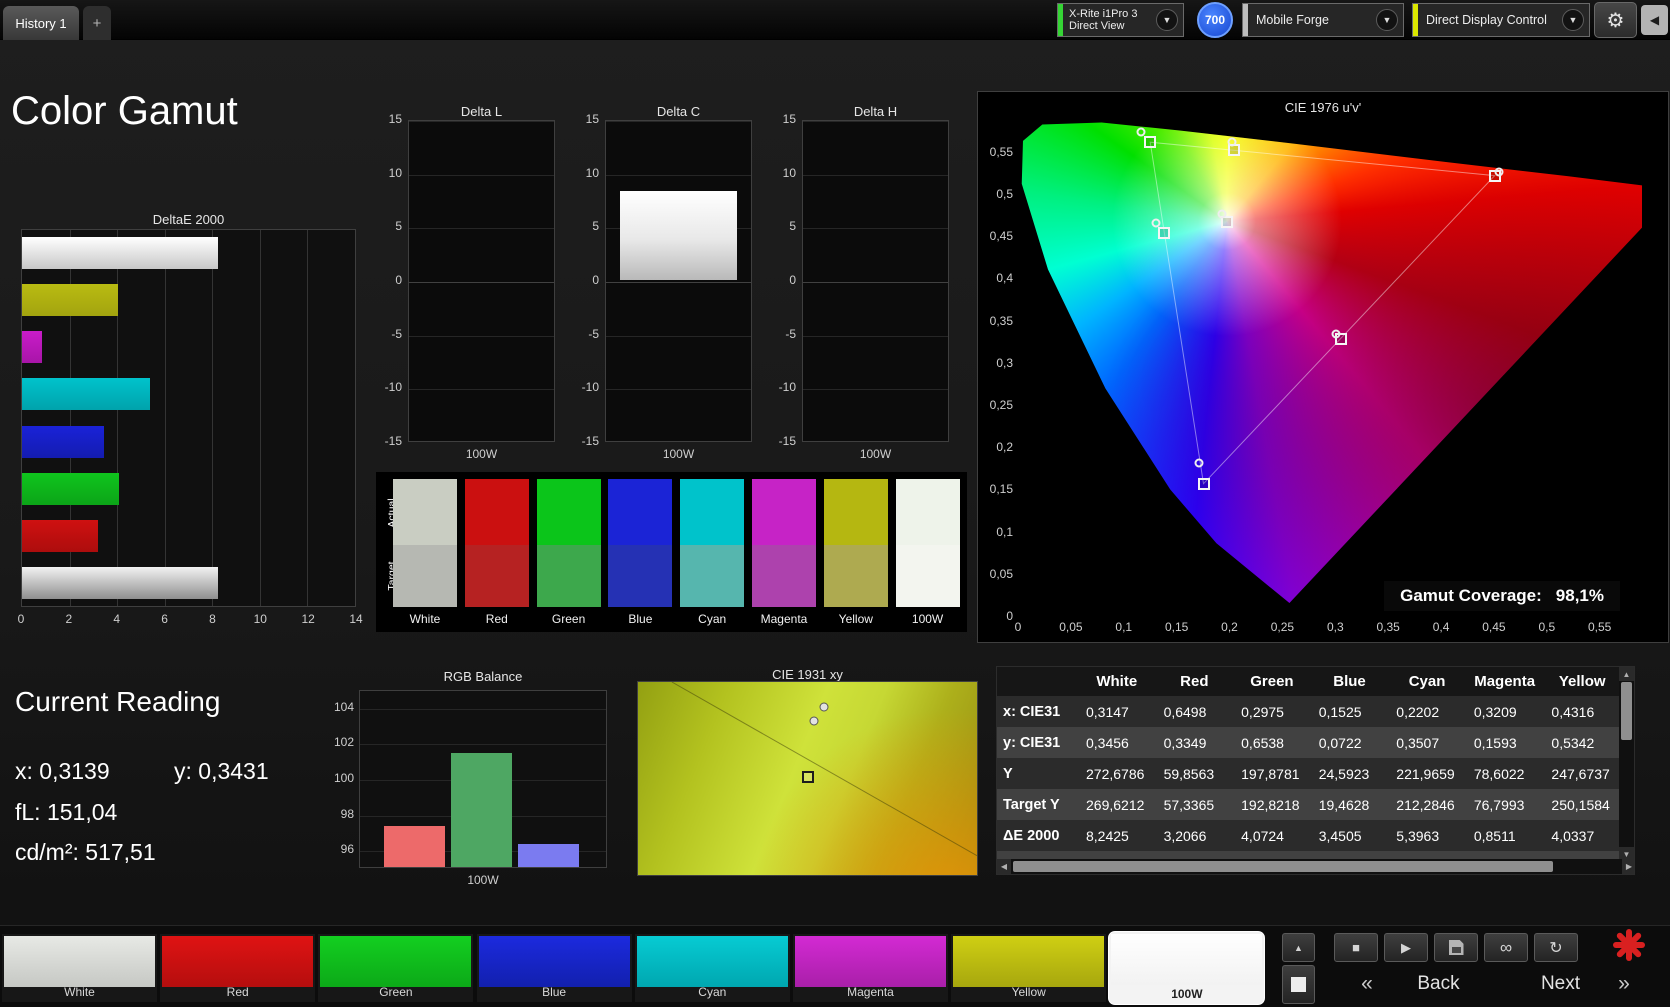 This screenshot has width=1670, height=1007. Describe the element at coordinates (1107, 742) in the screenshot. I see `table-cell: 0,3456` at that location.